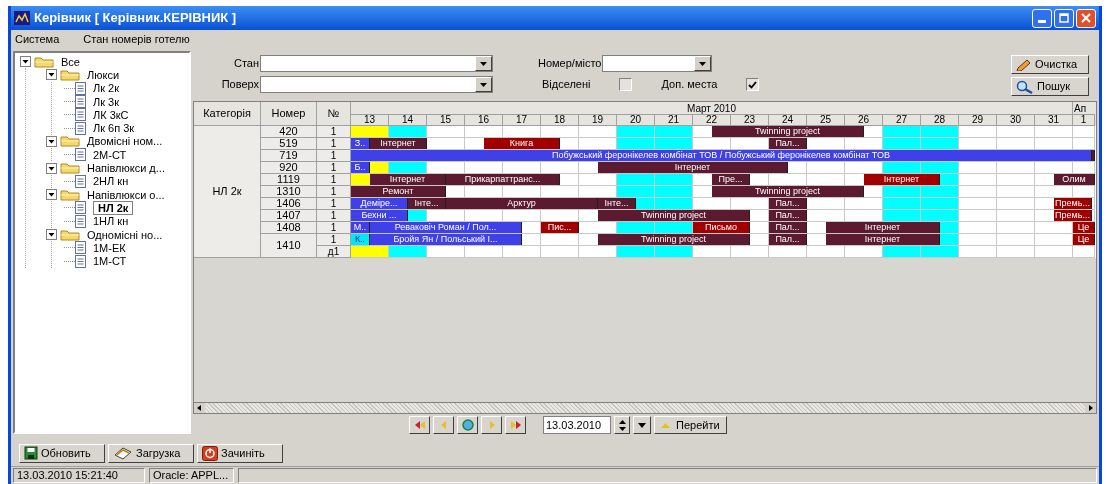 The height and width of the screenshot is (484, 1107). What do you see at coordinates (103, 74) in the screenshot?
I see `tree-item: Люкси` at bounding box center [103, 74].